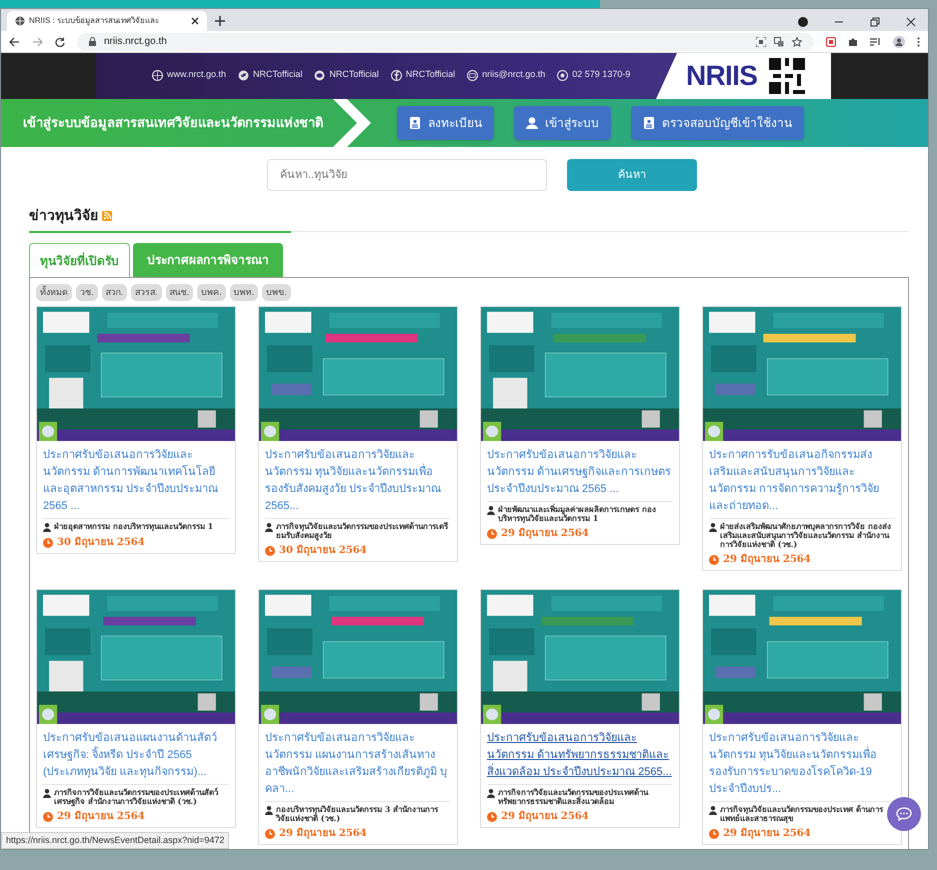 The height and width of the screenshot is (870, 937). What do you see at coordinates (918, 41) in the screenshot?
I see `menu-icon` at bounding box center [918, 41].